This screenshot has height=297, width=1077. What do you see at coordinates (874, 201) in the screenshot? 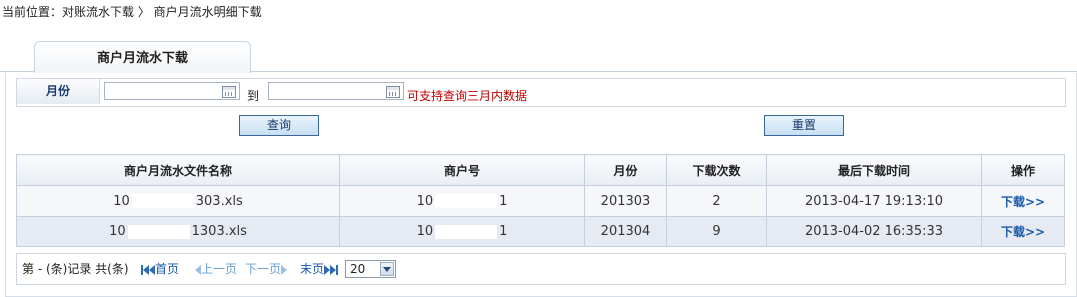
I see `last-download-time-cell: 2013-04-17 19:13:10` at bounding box center [874, 201].